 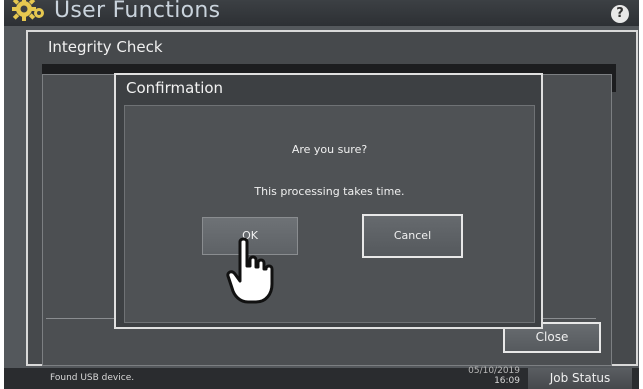 I want to click on status-date: 05/10/2019, so click(x=494, y=371).